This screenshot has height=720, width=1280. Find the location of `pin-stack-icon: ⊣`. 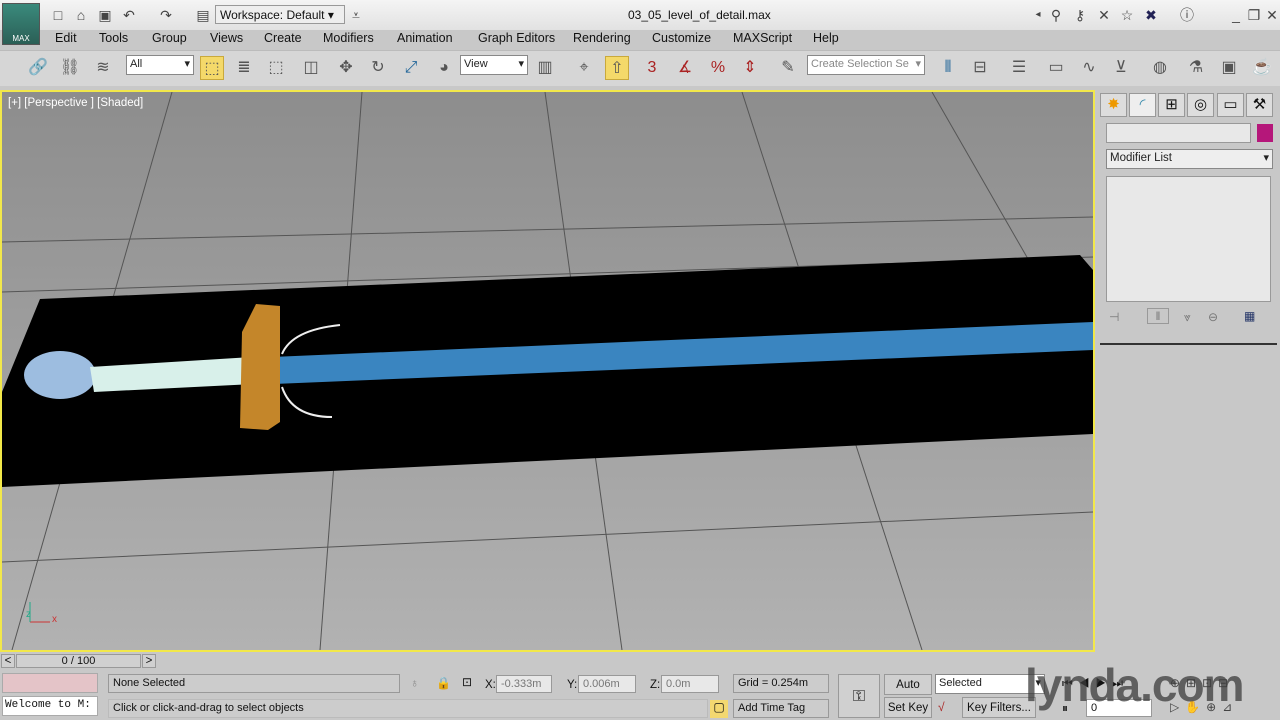

pin-stack-icon: ⊣ is located at coordinates (1114, 317).